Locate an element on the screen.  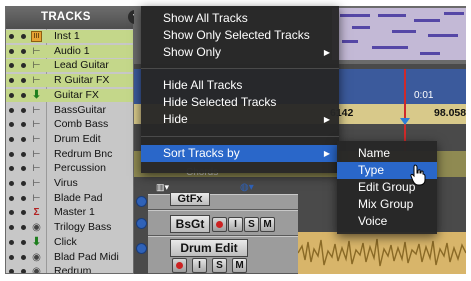
track-row: ⬇ Guitar FX is located at coordinates (69, 95).